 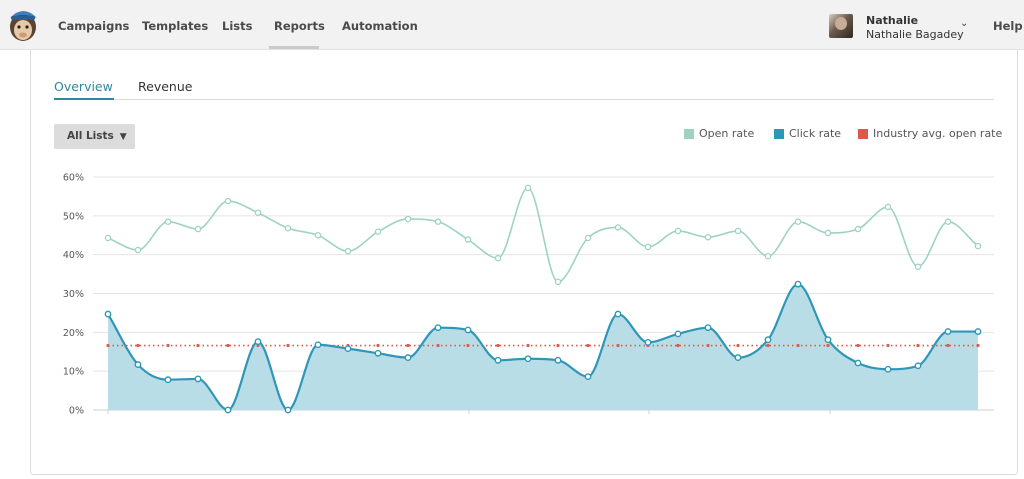 What do you see at coordinates (73, 178) in the screenshot?
I see `y-tick-label: 60%` at bounding box center [73, 178].